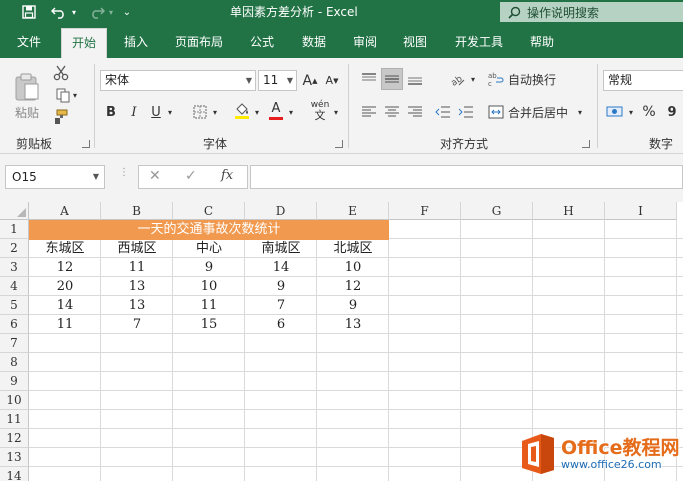  Describe the element at coordinates (200, 112) in the screenshot. I see `borders-button` at that location.